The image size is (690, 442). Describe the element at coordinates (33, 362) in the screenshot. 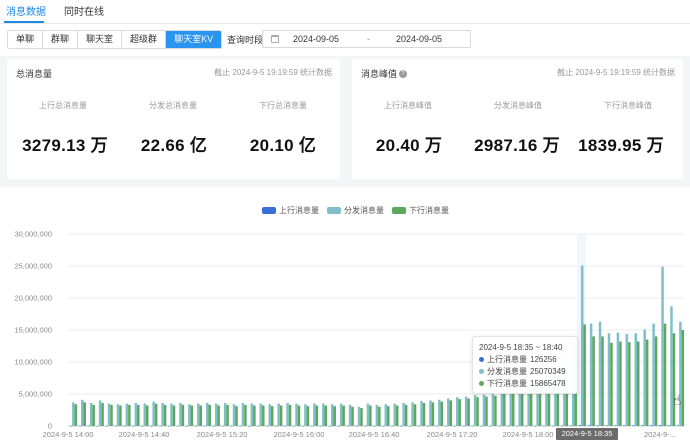

I see `y-tick-label: 10,000,000` at that location.